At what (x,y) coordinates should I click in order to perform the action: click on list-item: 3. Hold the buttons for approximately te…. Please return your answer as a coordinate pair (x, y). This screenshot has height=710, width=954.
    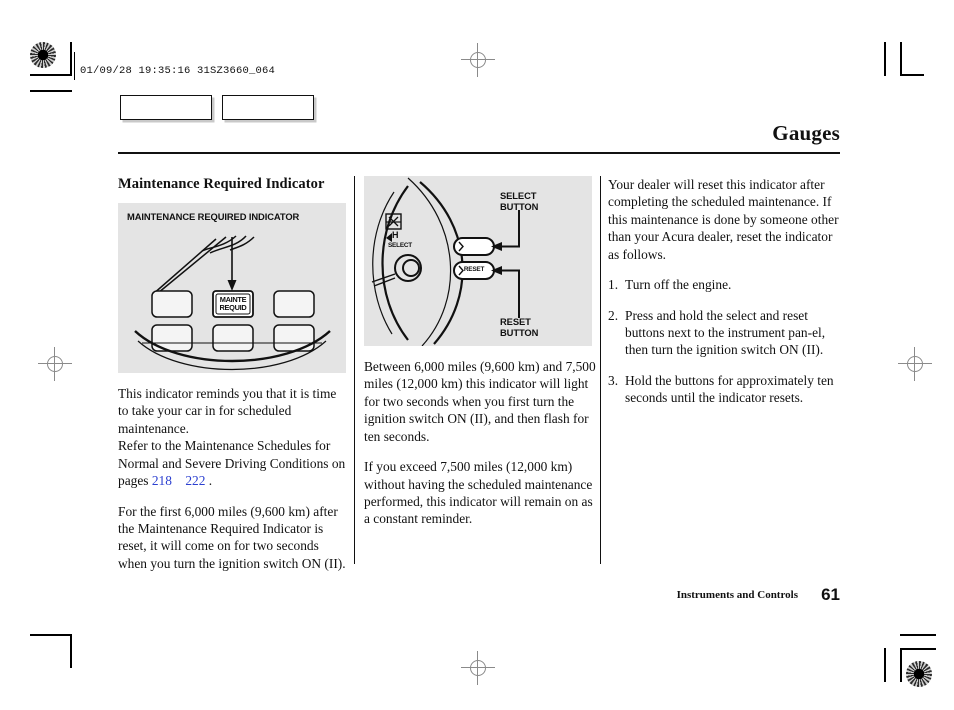
    Looking at the image, I should click on (724, 389).